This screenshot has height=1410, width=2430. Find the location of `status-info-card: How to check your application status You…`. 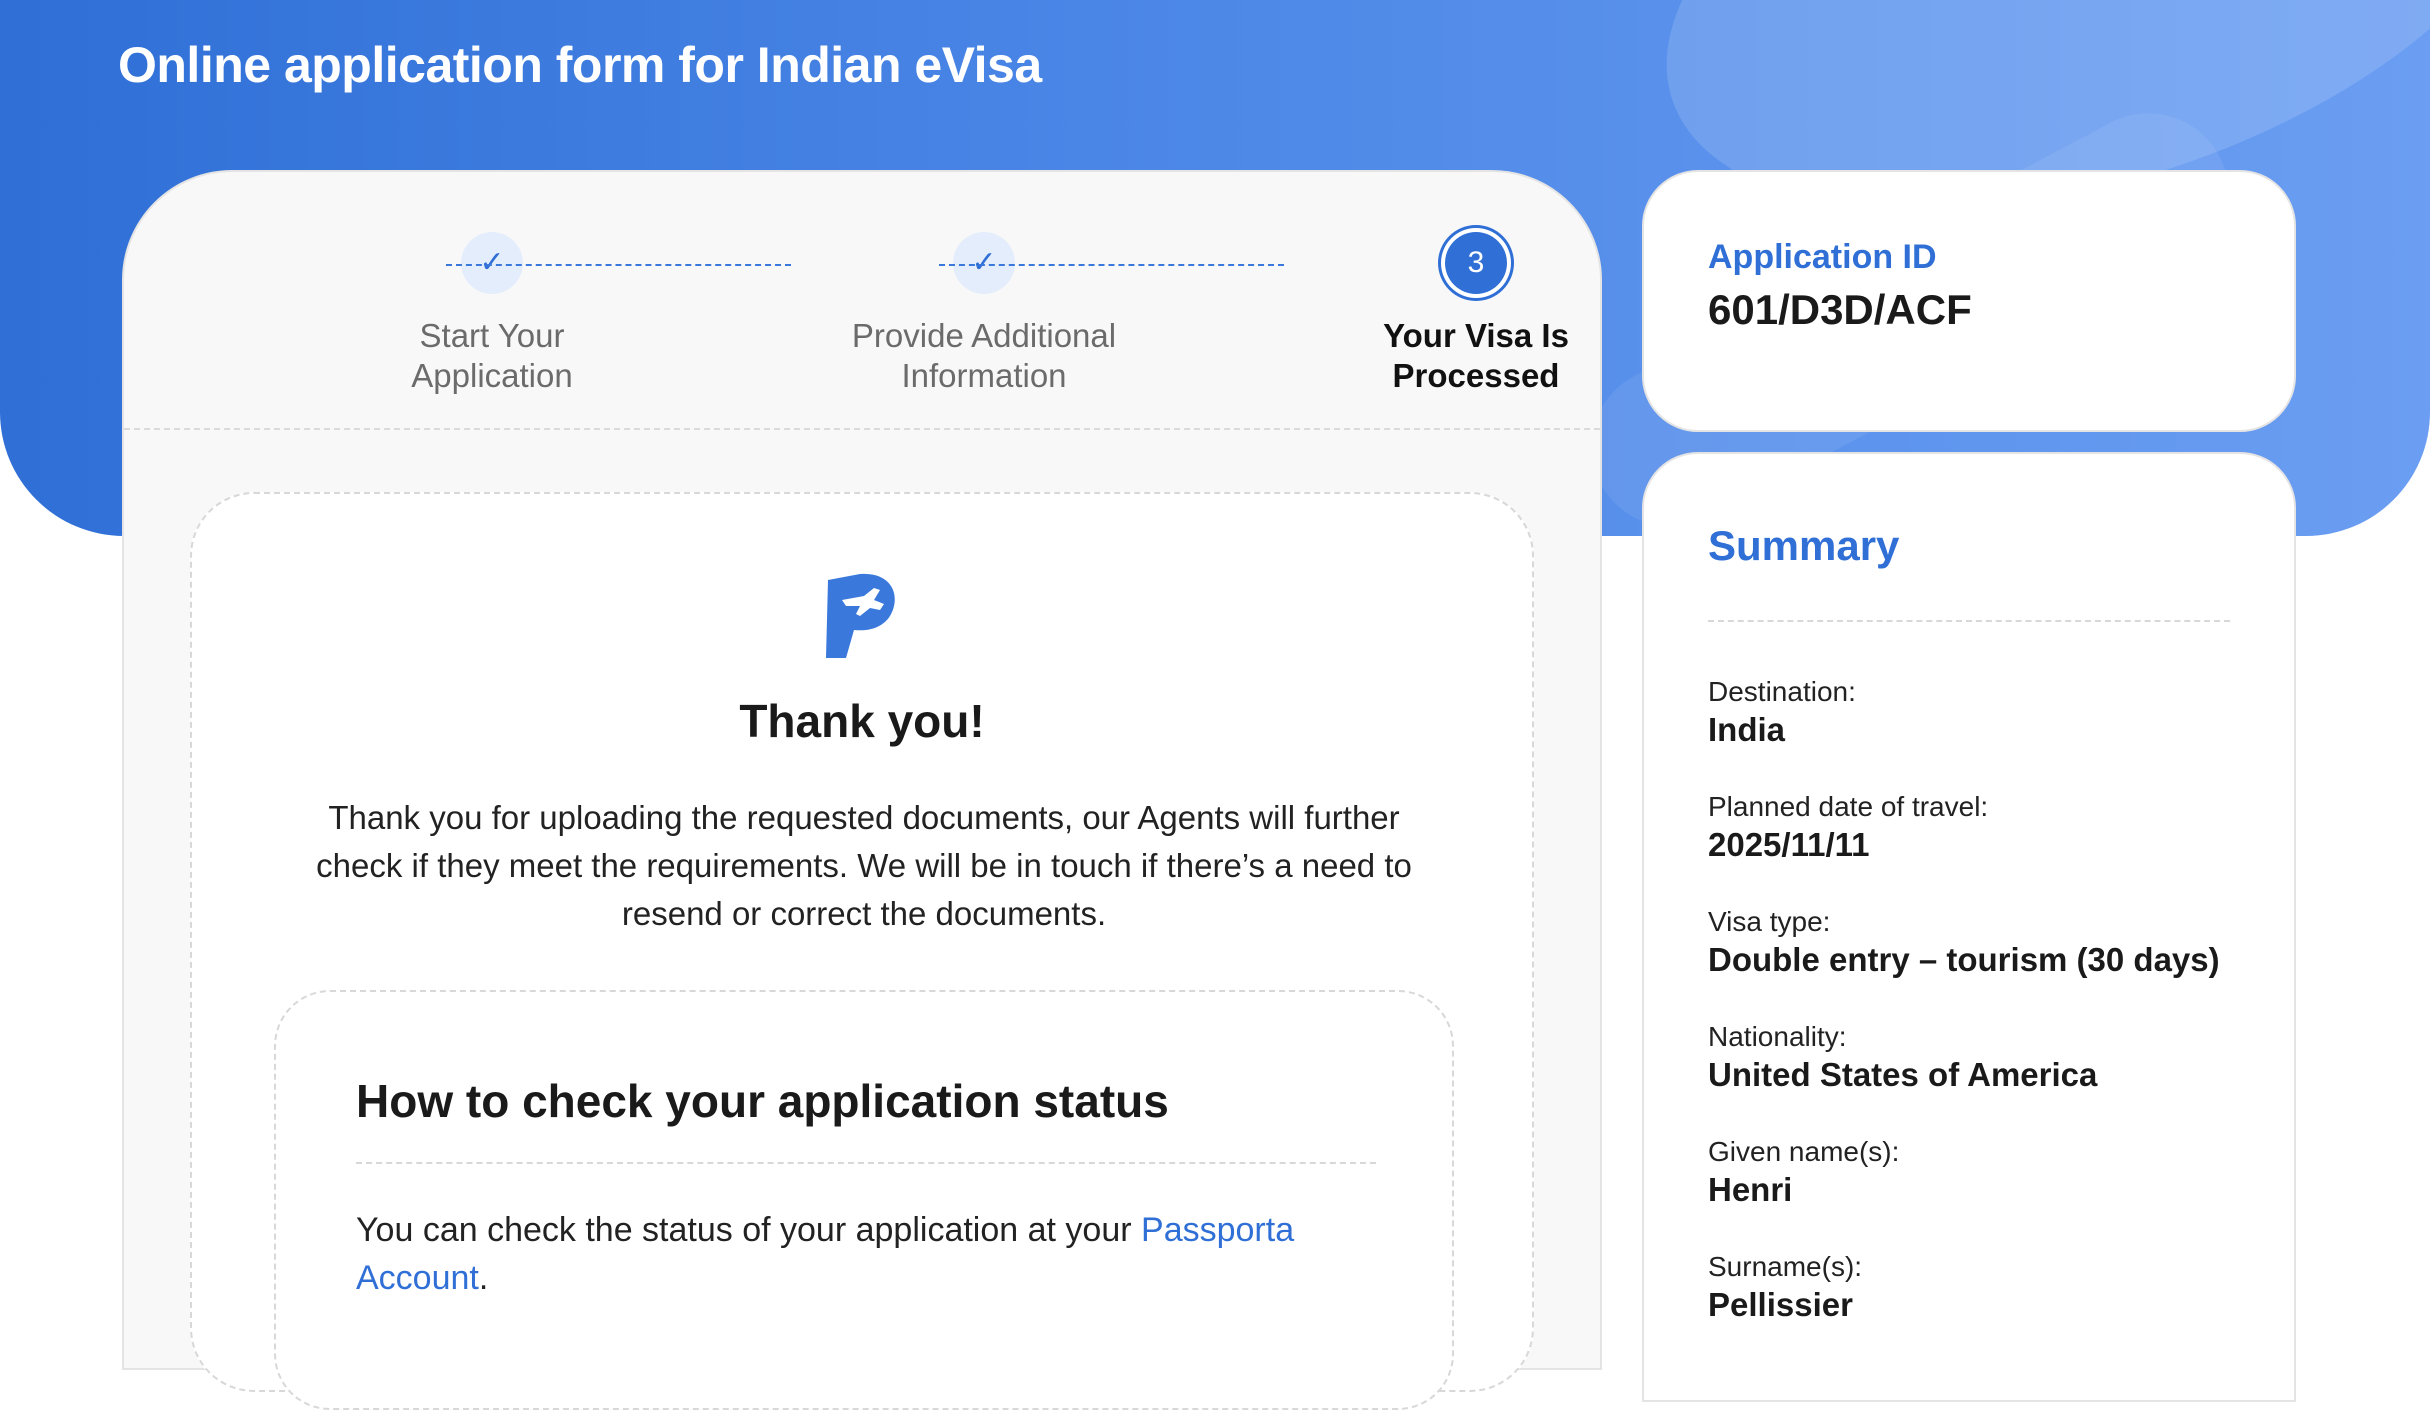

status-info-card: How to check your application status You… is located at coordinates (864, 1200).